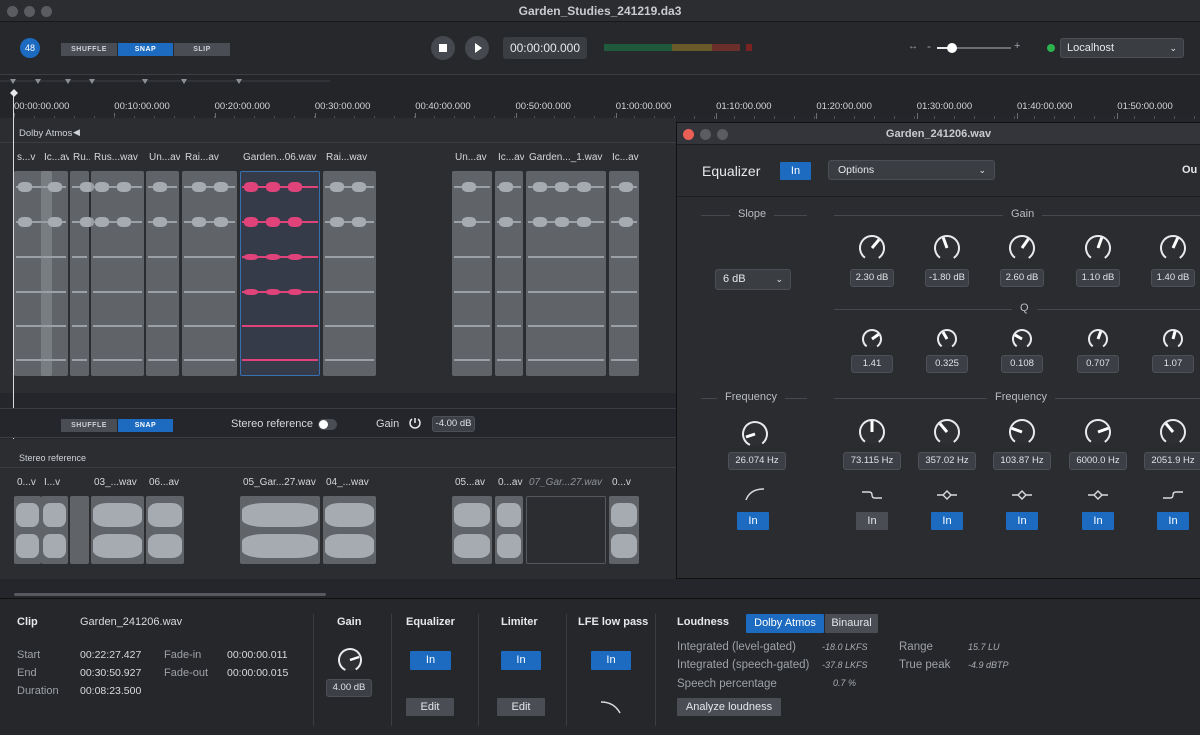  What do you see at coordinates (913, 46) in the screenshot?
I see `zoom-fit-icon: ↔` at bounding box center [913, 46].